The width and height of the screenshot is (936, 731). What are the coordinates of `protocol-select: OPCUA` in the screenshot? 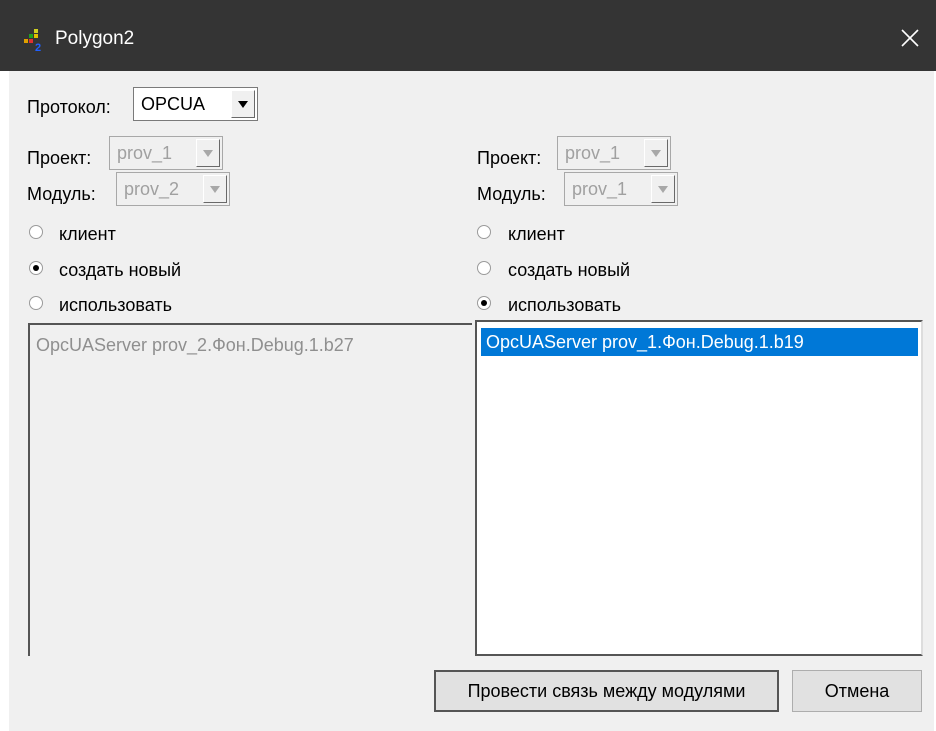 It's located at (195, 104).